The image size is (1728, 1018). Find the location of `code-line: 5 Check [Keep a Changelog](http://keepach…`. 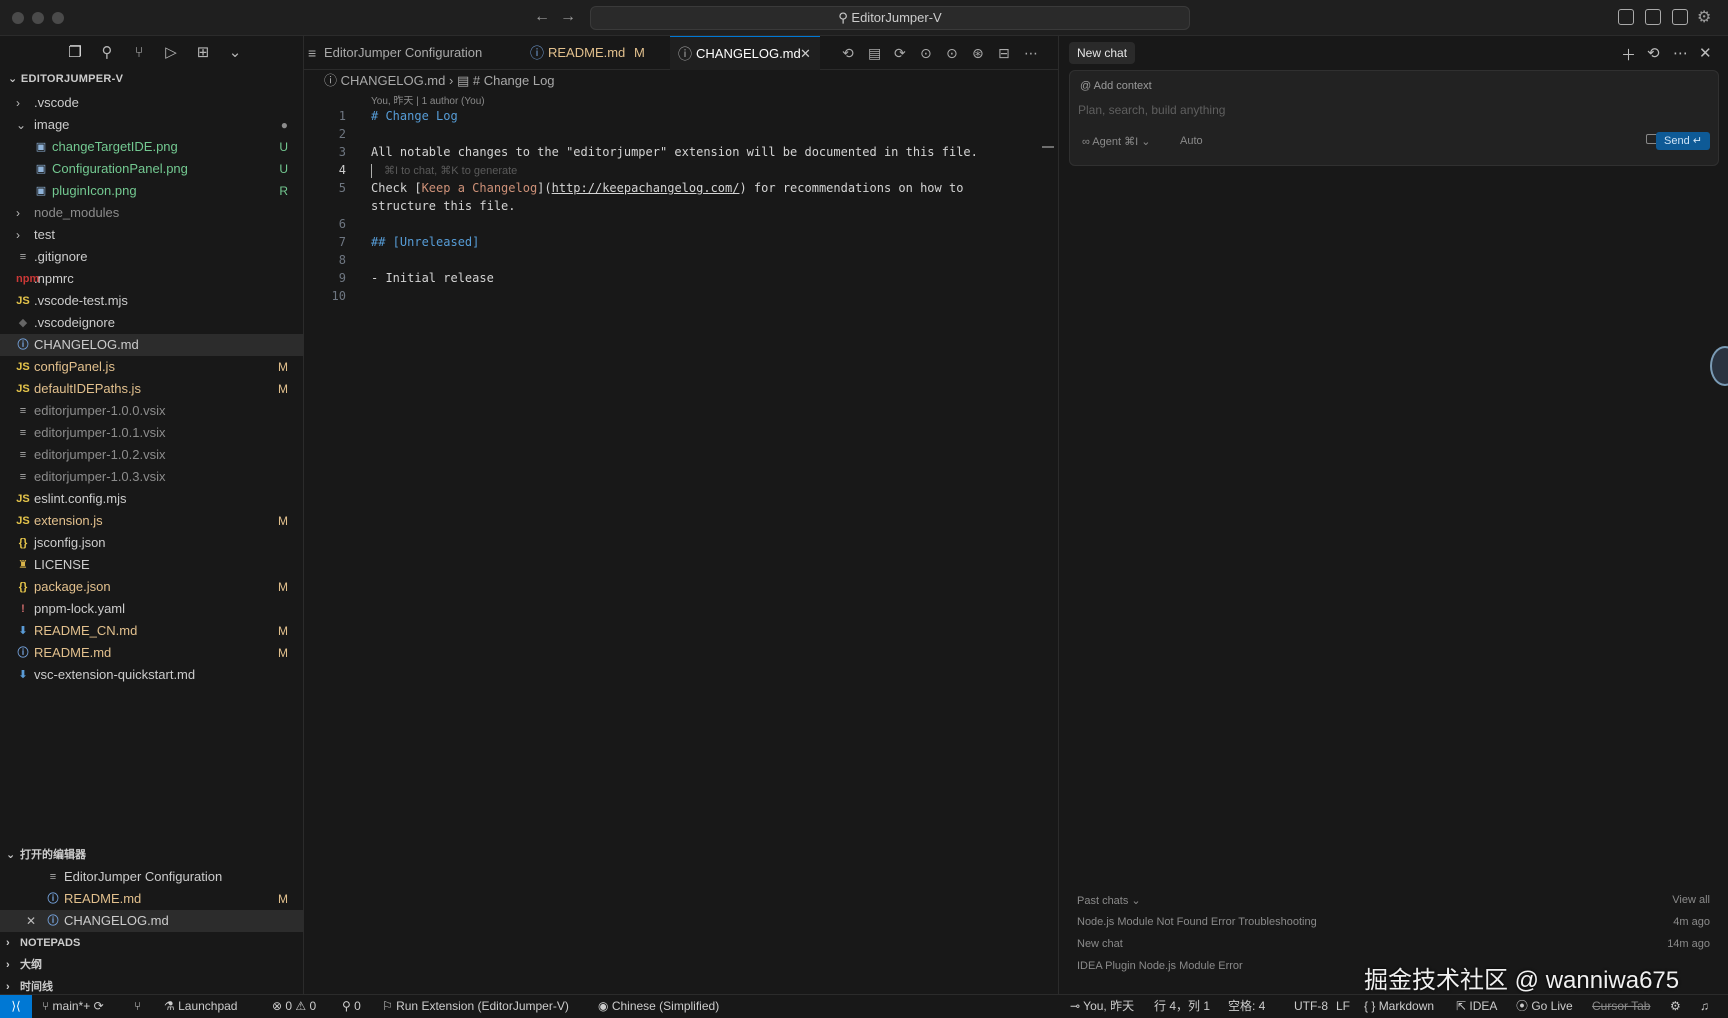

code-line: 5 Check [Keep a Changelog](http://keepach… is located at coordinates (681, 188).